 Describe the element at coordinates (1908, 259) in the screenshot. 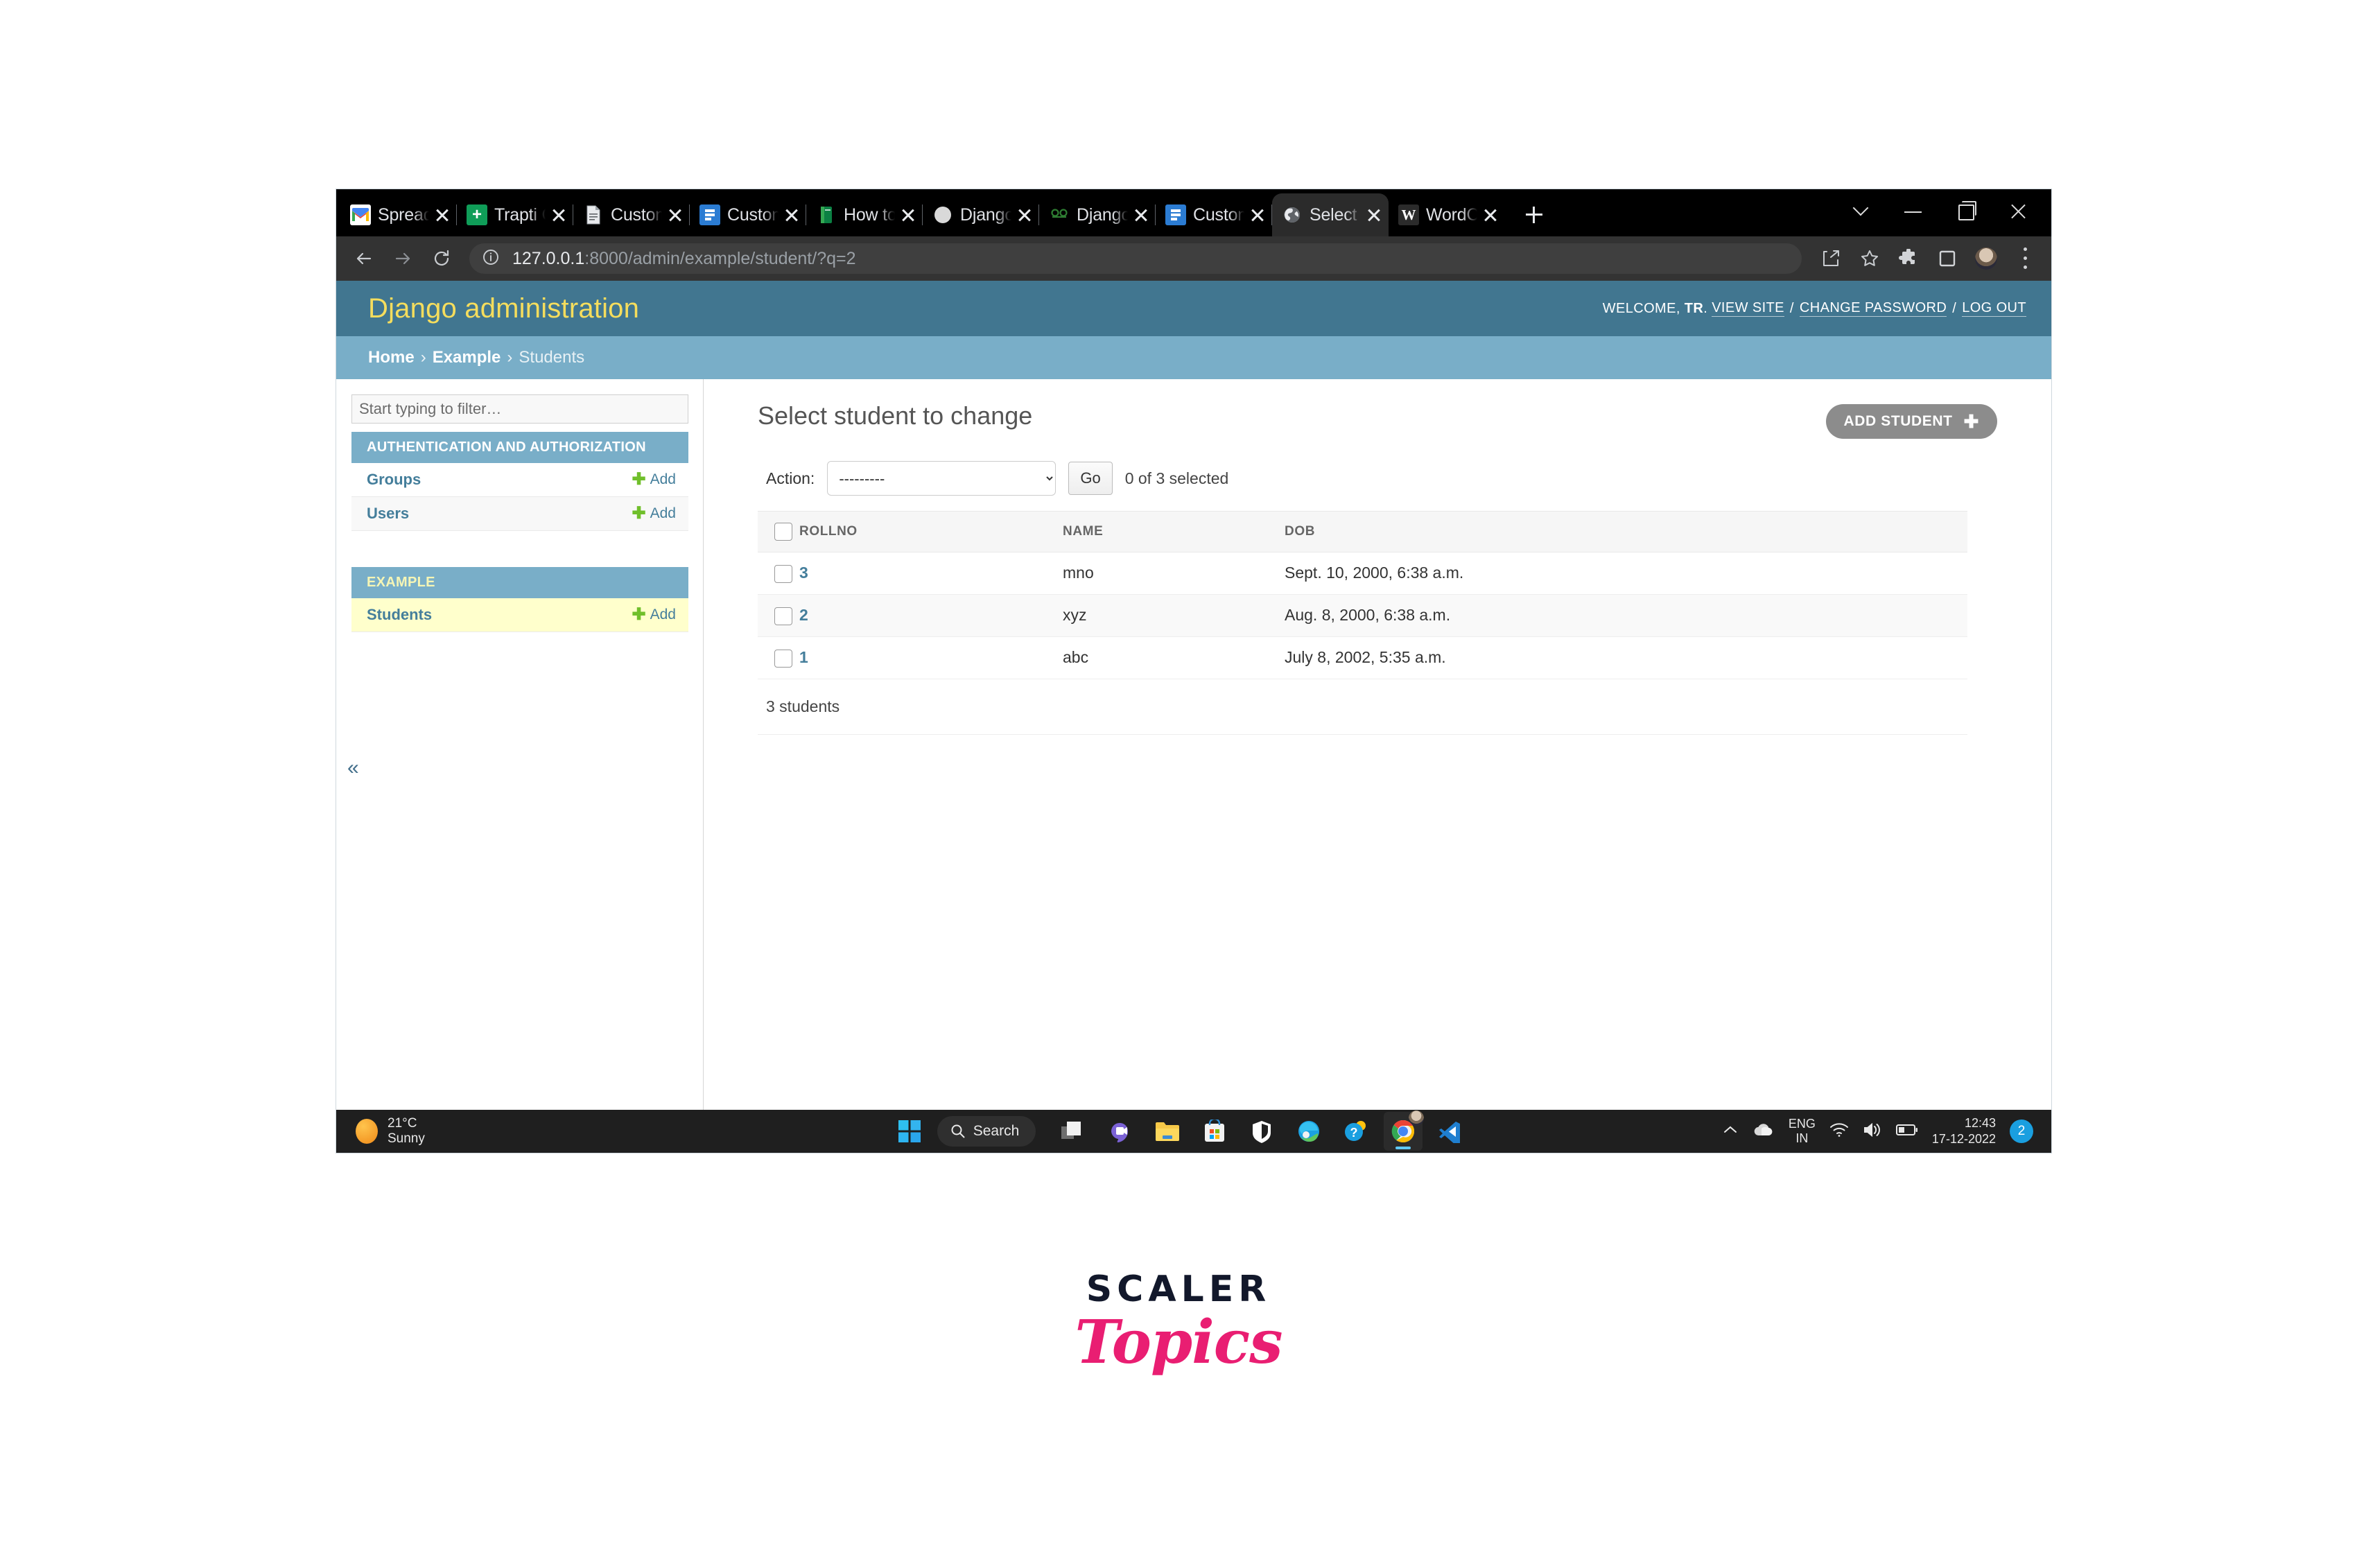

I see `extensions-puzzle-icon` at that location.